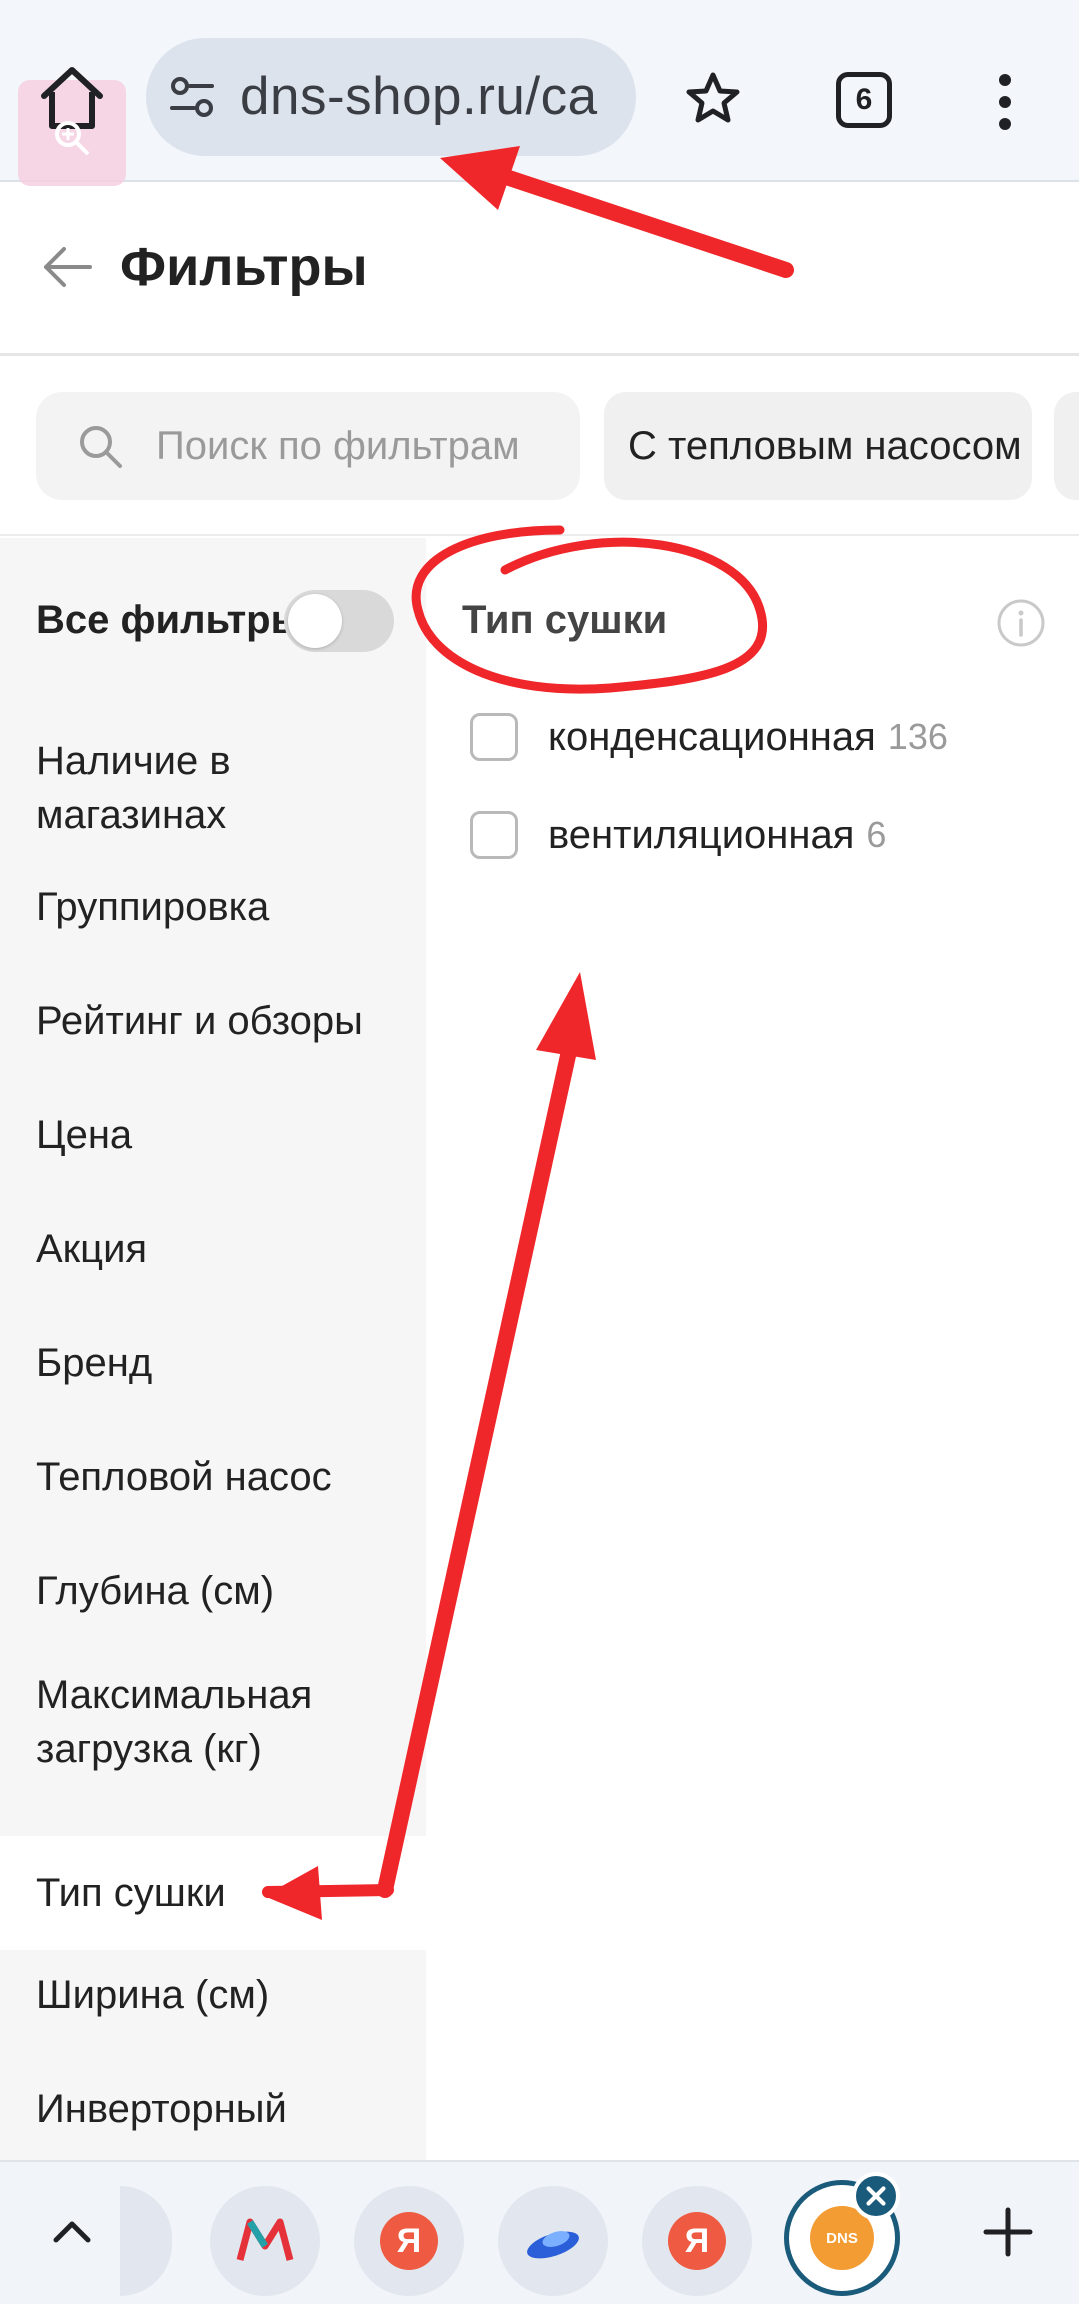  I want to click on info-icon, so click(1021, 623).